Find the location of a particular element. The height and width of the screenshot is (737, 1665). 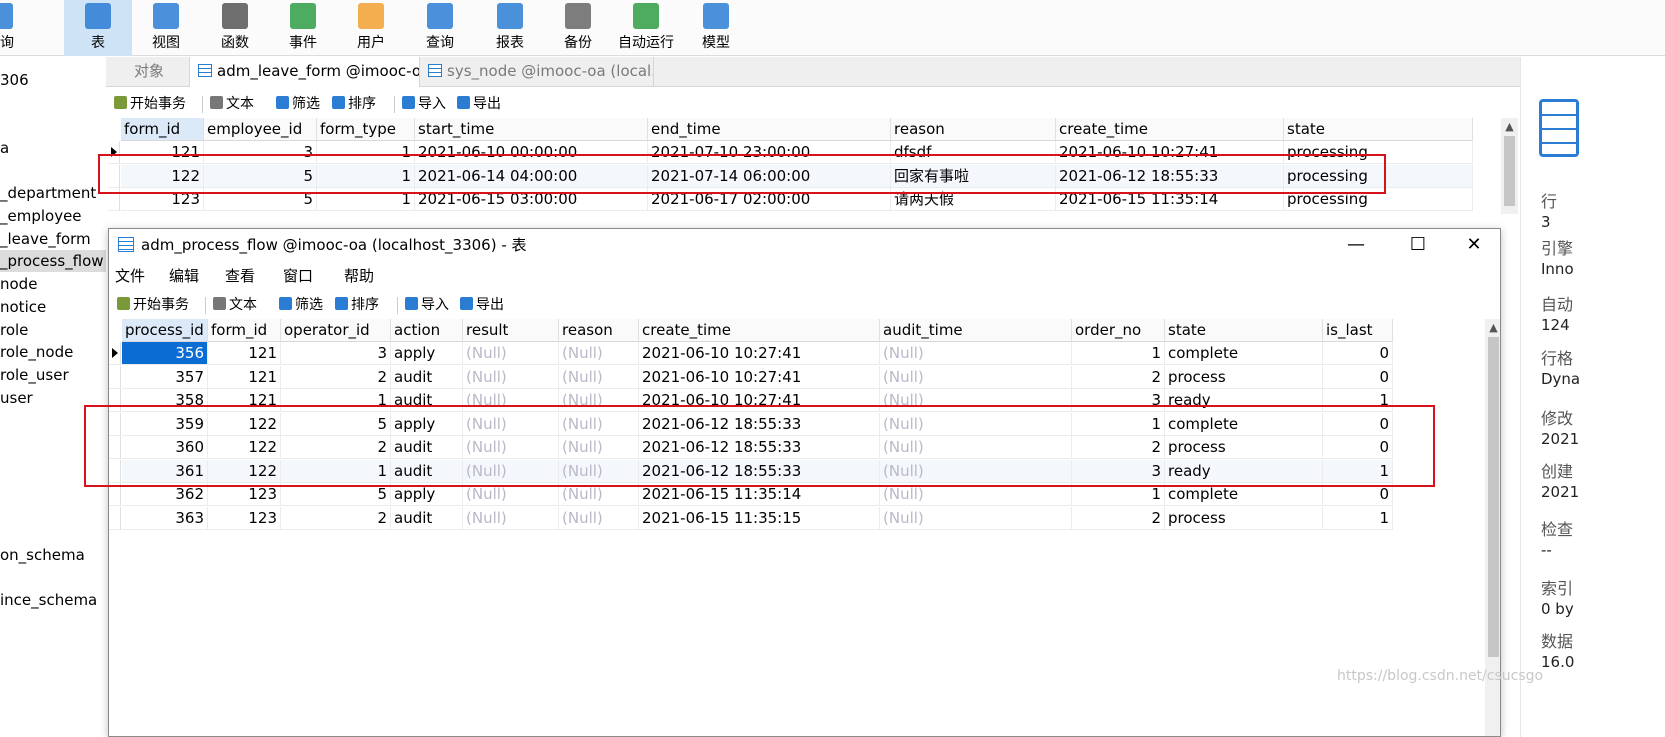

table-cell: 0 is located at coordinates (1358, 377).